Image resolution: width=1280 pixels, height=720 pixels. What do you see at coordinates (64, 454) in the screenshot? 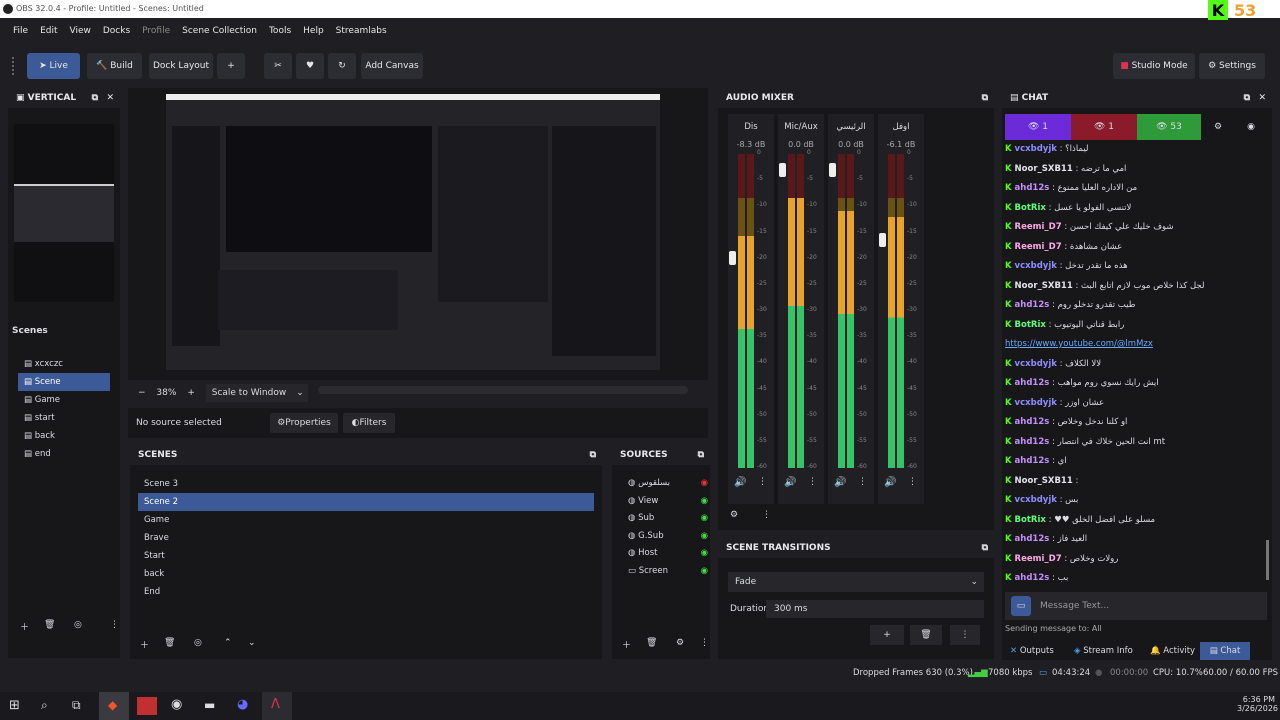
I see `list-item: ▤ end` at bounding box center [64, 454].